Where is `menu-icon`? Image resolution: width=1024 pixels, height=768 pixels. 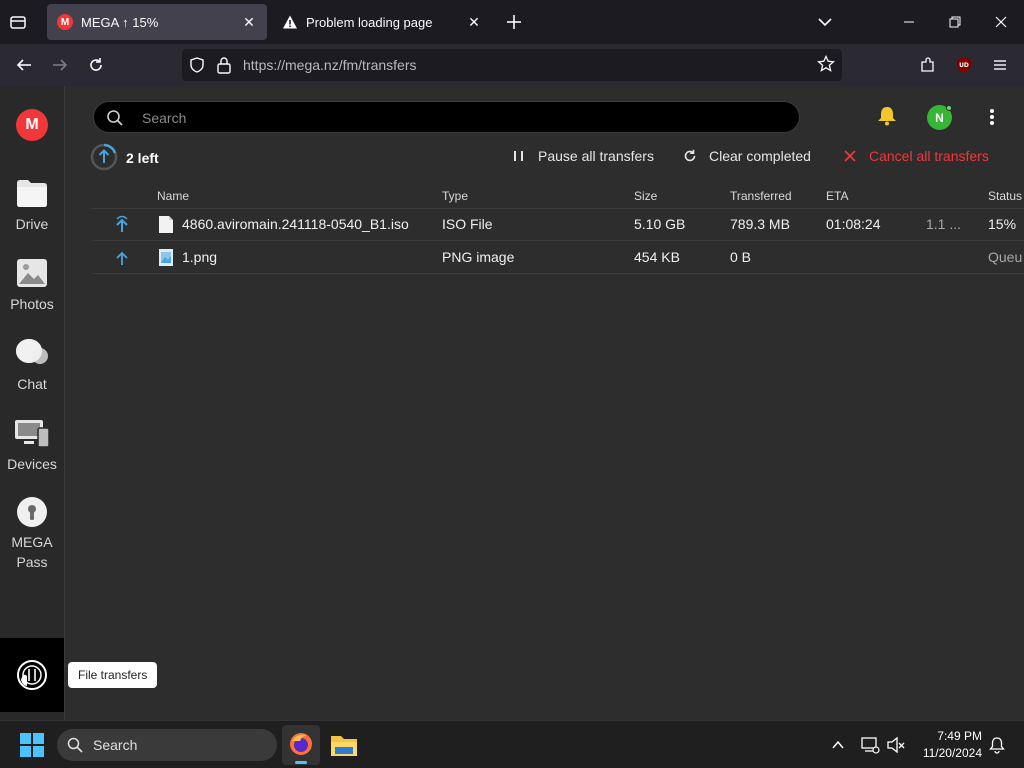 menu-icon is located at coordinates (1000, 65).